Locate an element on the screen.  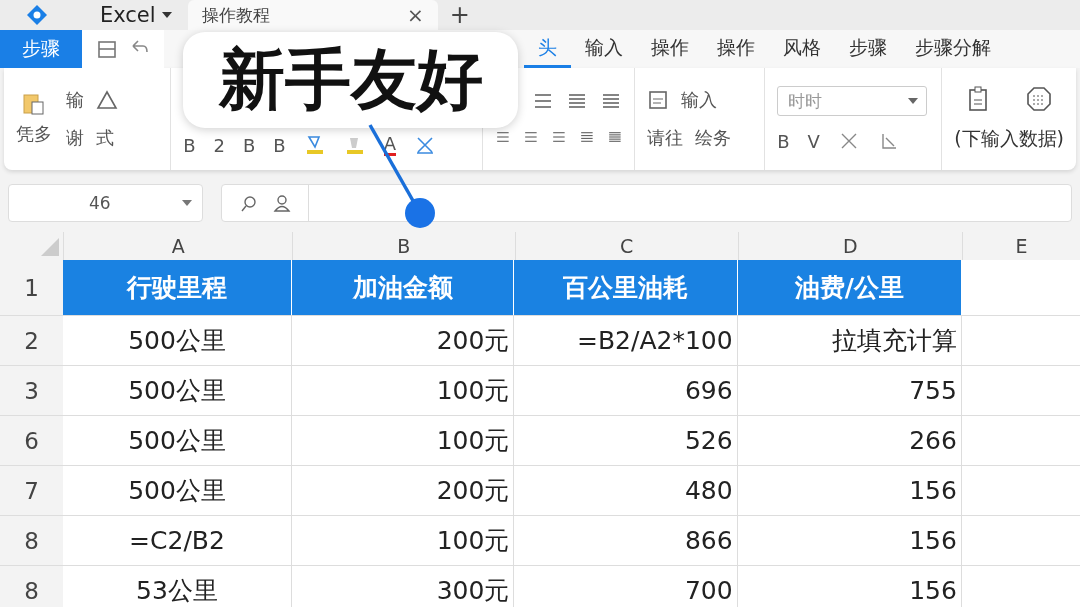
insert-button: 输入 is located at coordinates (699, 100).